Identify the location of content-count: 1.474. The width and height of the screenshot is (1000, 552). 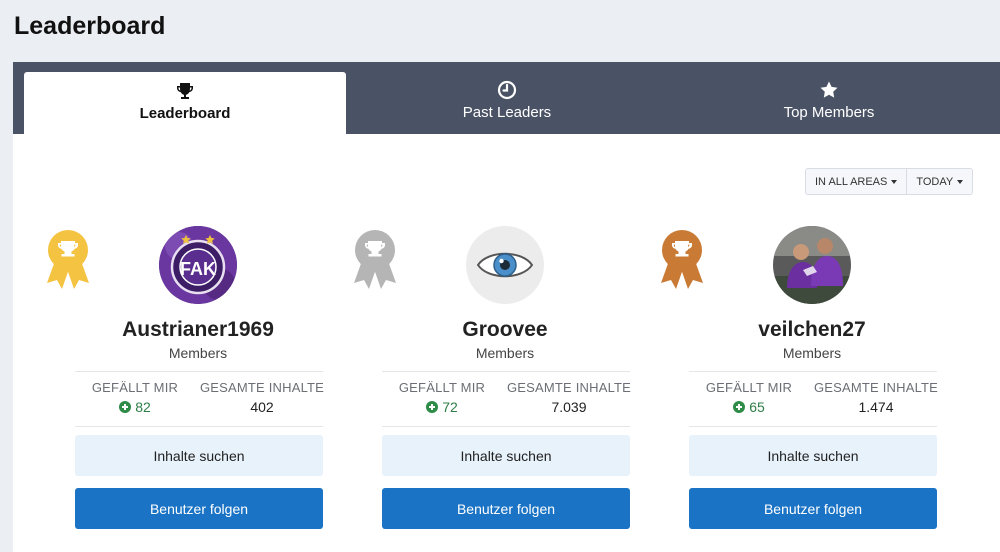
(876, 407).